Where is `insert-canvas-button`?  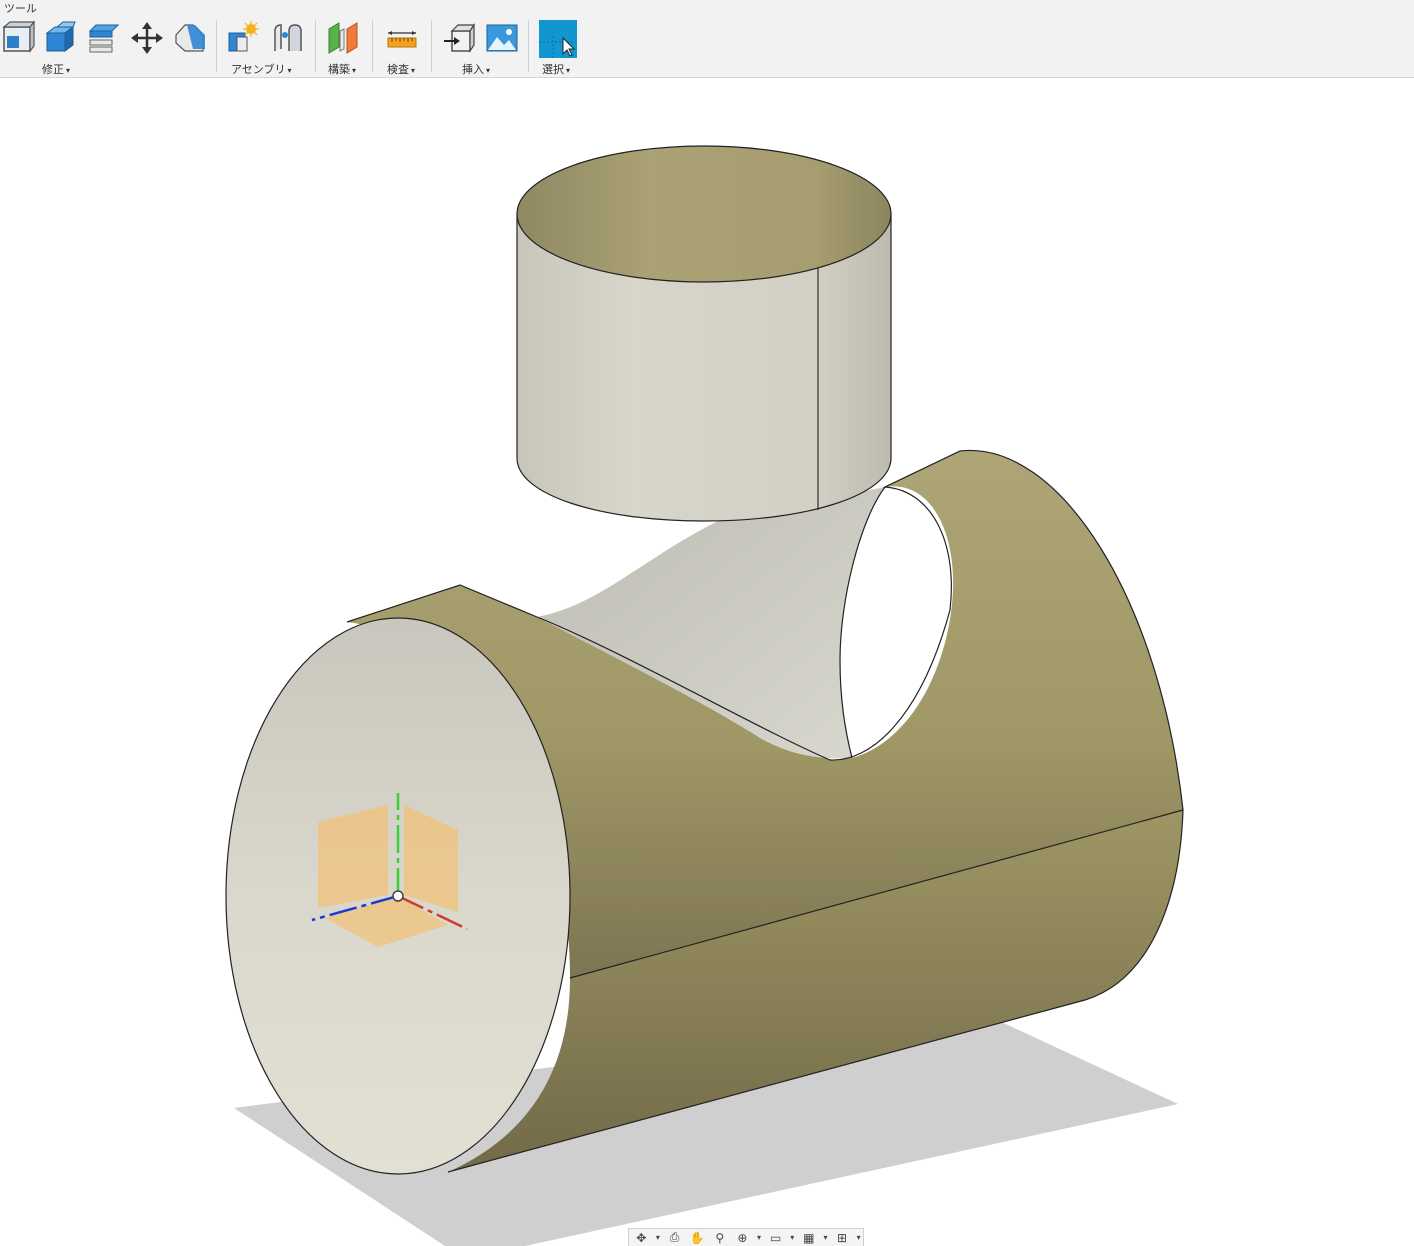 insert-canvas-button is located at coordinates (502, 38).